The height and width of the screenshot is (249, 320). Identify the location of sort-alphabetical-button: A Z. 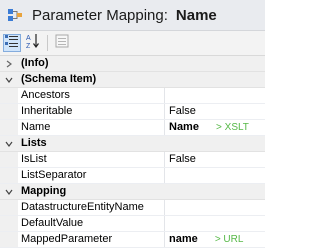
(33, 43).